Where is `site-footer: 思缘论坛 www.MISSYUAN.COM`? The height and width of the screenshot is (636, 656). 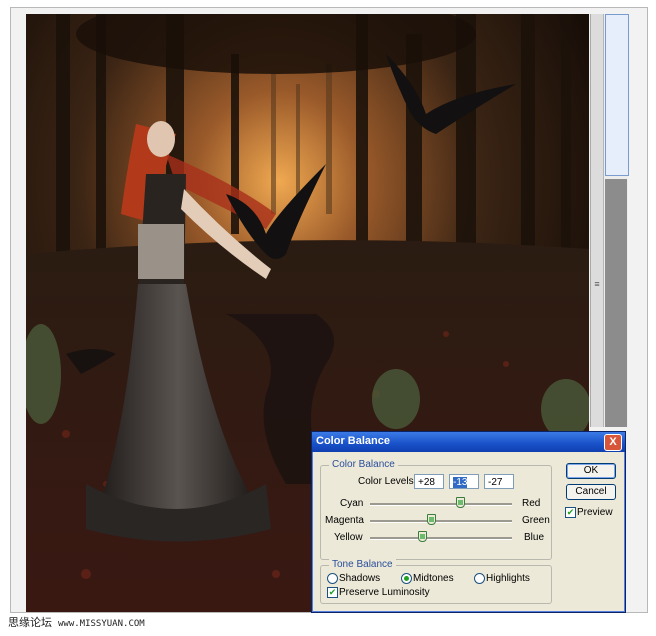
site-footer: 思缘论坛 www.MISSYUAN.COM is located at coordinates (76, 622).